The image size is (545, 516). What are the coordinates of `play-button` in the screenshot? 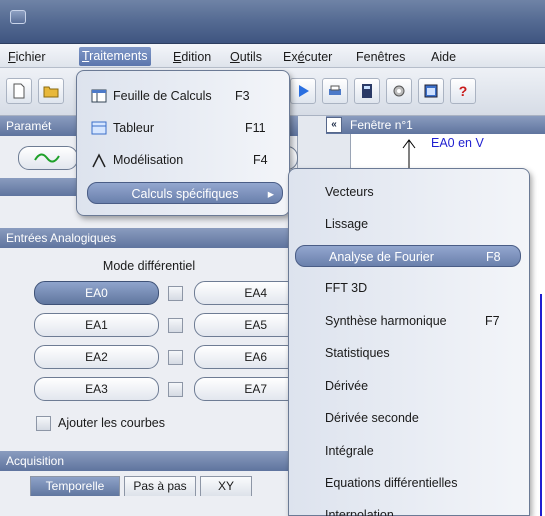 It's located at (303, 91).